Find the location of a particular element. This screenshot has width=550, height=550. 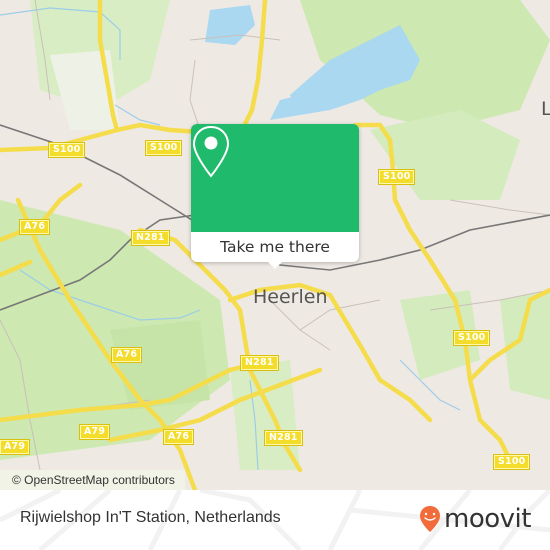

popup-header is located at coordinates (275, 178).